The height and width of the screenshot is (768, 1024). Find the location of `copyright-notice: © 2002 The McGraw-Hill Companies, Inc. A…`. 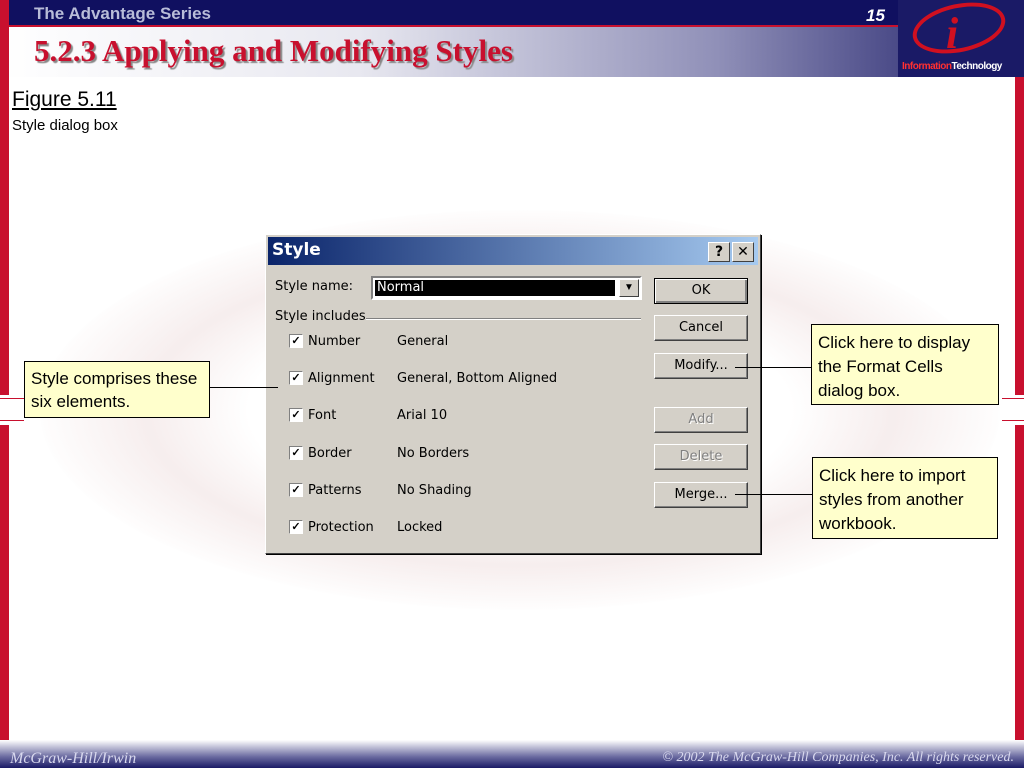

copyright-notice: © 2002 The McGraw-Hill Companies, Inc. A… is located at coordinates (838, 757).